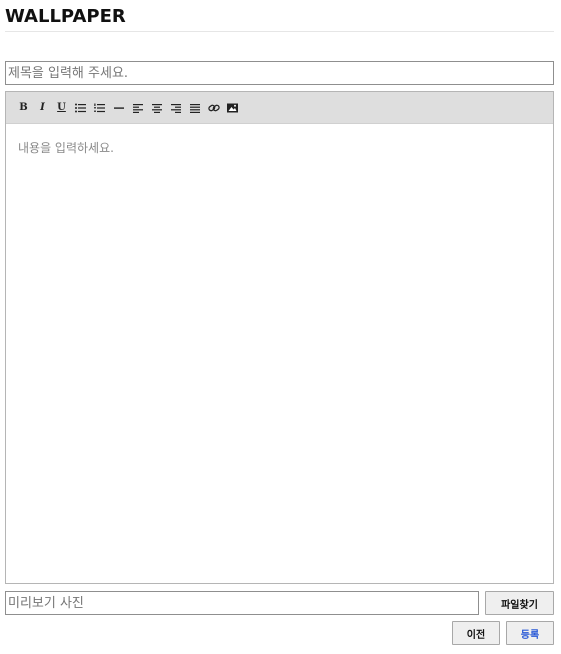 Image resolution: width=561 pixels, height=654 pixels. I want to click on title-input, so click(279, 73).